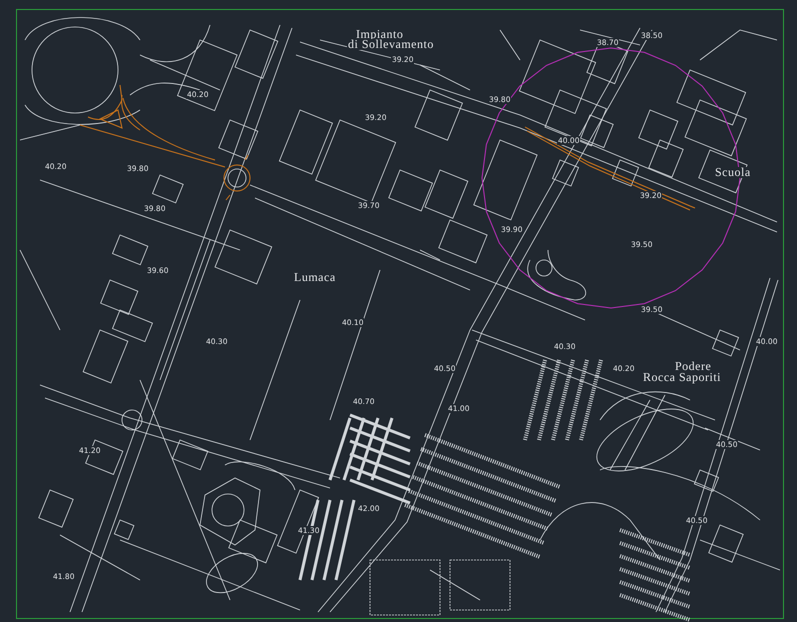  Describe the element at coordinates (379, 34) in the screenshot. I see `place-name-label: Impianto` at that location.